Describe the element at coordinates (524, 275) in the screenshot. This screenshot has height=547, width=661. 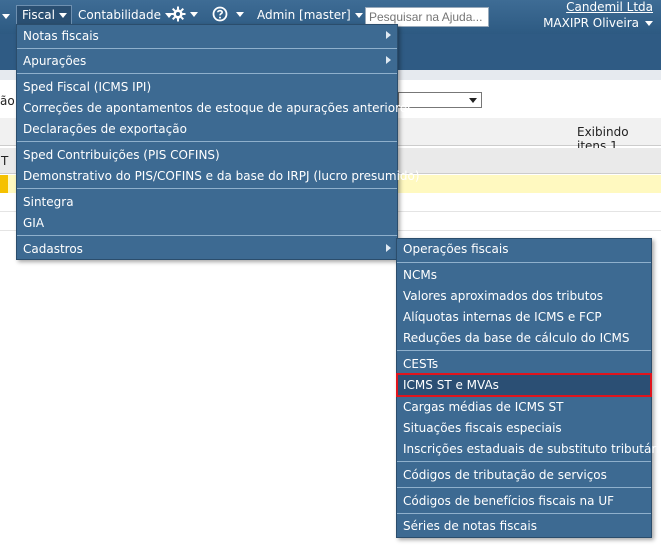
I see `menu-item-ncms: NCMs` at that location.